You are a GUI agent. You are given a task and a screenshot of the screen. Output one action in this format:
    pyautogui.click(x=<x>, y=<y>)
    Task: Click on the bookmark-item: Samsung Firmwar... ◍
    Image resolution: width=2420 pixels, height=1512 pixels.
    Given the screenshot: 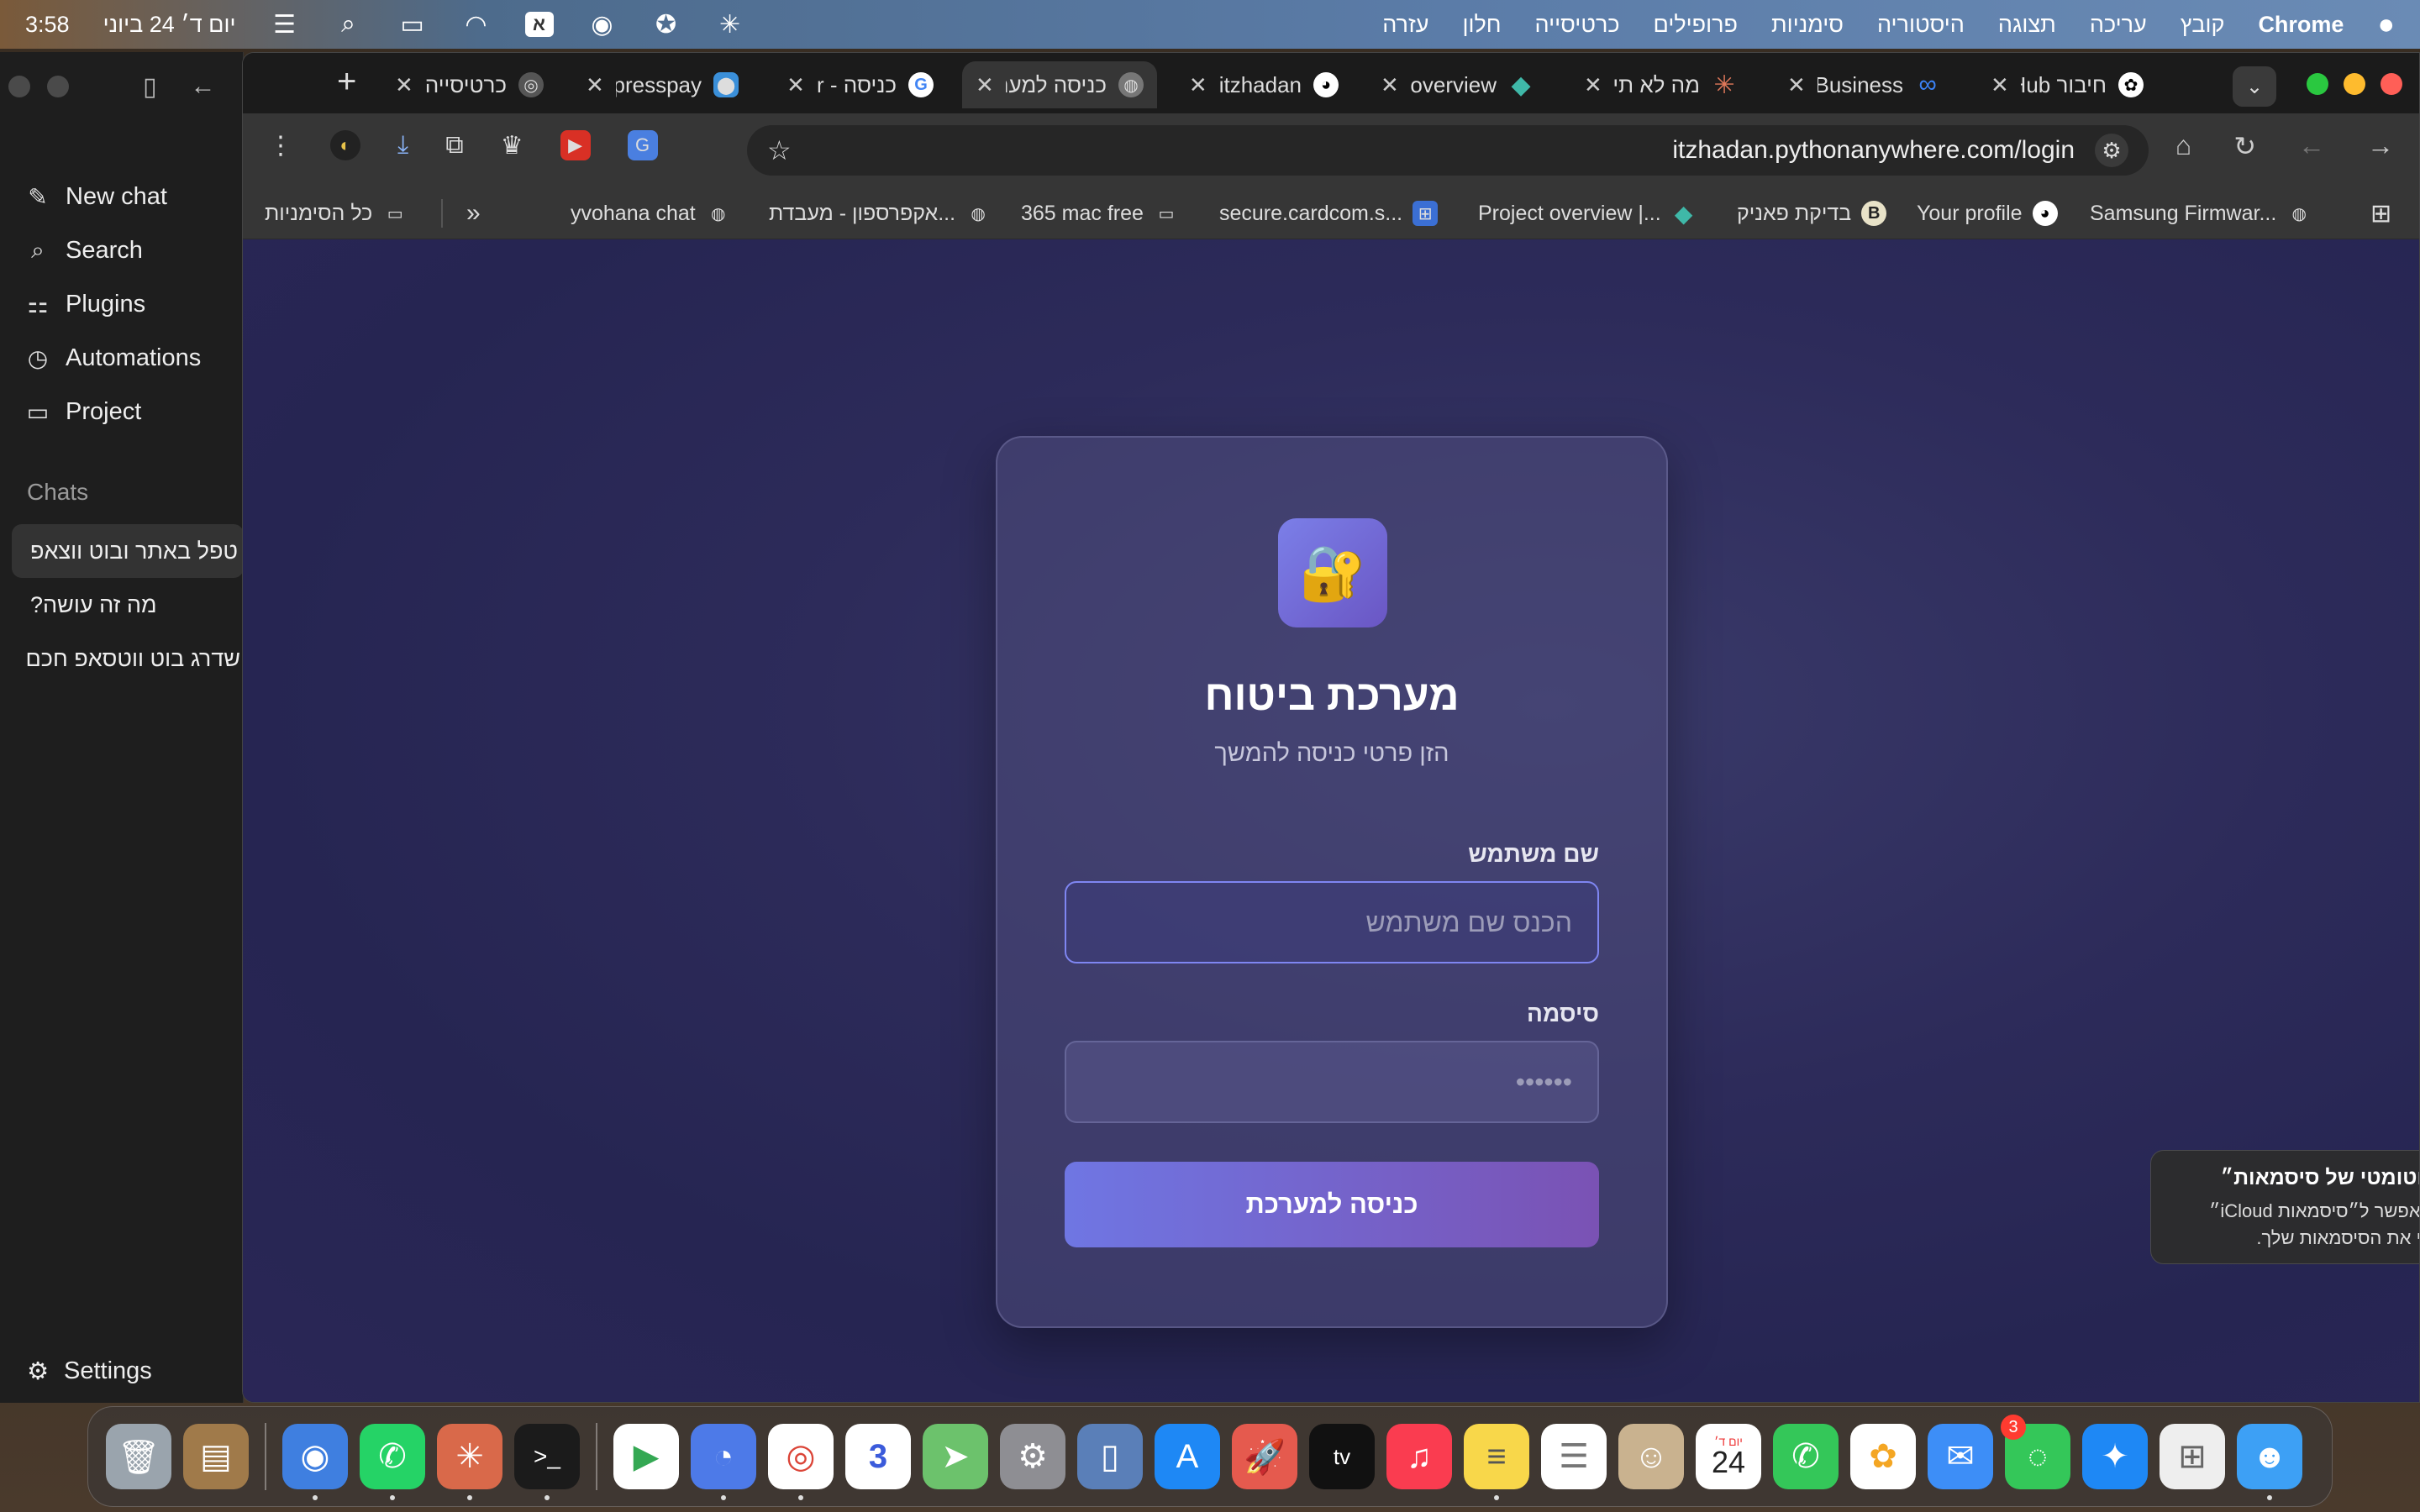 What is the action you would take?
    pyautogui.click(x=2201, y=213)
    